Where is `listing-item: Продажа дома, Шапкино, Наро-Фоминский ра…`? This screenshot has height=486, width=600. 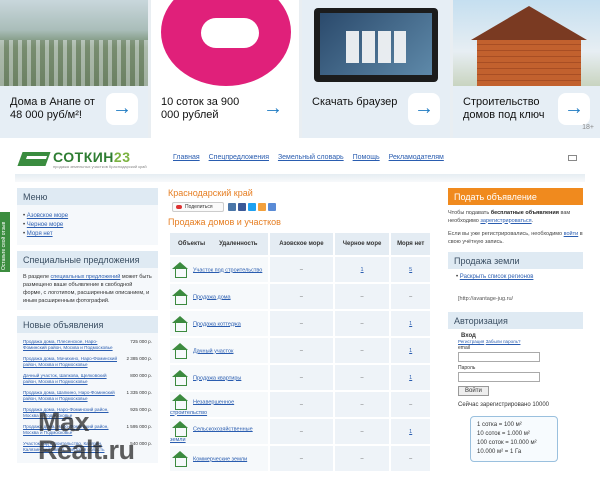 listing-item: Продажа дома, Шапкино, Наро-Фоминский ра… is located at coordinates (87, 396).